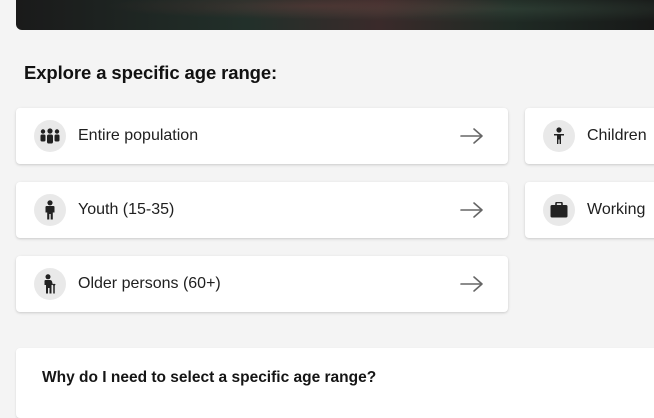  What do you see at coordinates (335, 15) in the screenshot?
I see `hero-banner-image` at bounding box center [335, 15].